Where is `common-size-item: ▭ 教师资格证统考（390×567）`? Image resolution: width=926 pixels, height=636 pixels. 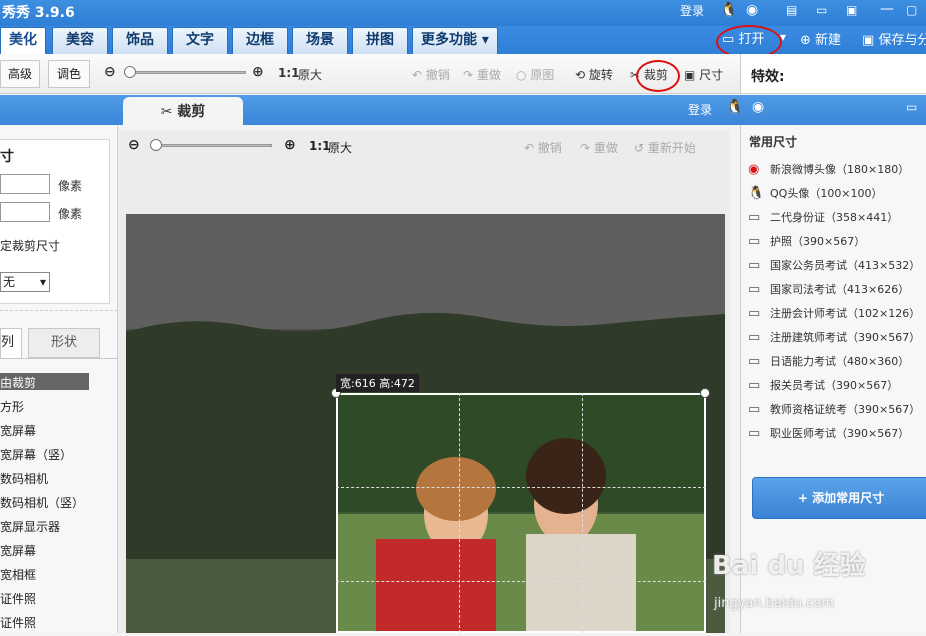 common-size-item: ▭ 教师资格证统考（390×567） is located at coordinates (834, 409).